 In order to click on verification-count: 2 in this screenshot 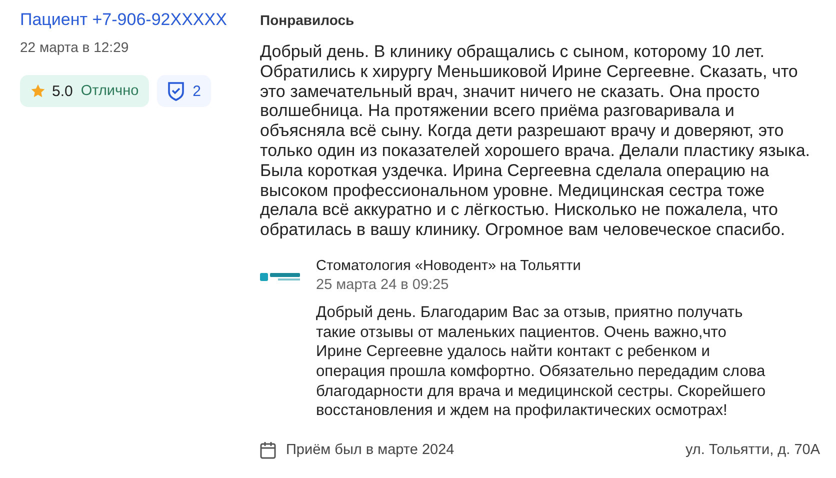, I will do `click(196, 91)`.